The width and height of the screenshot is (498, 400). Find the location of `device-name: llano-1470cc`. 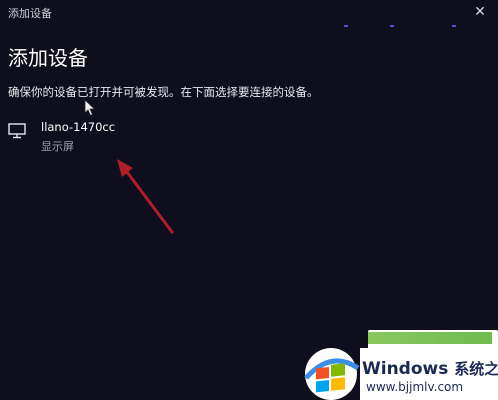

device-name: llano-1470cc is located at coordinates (78, 127).